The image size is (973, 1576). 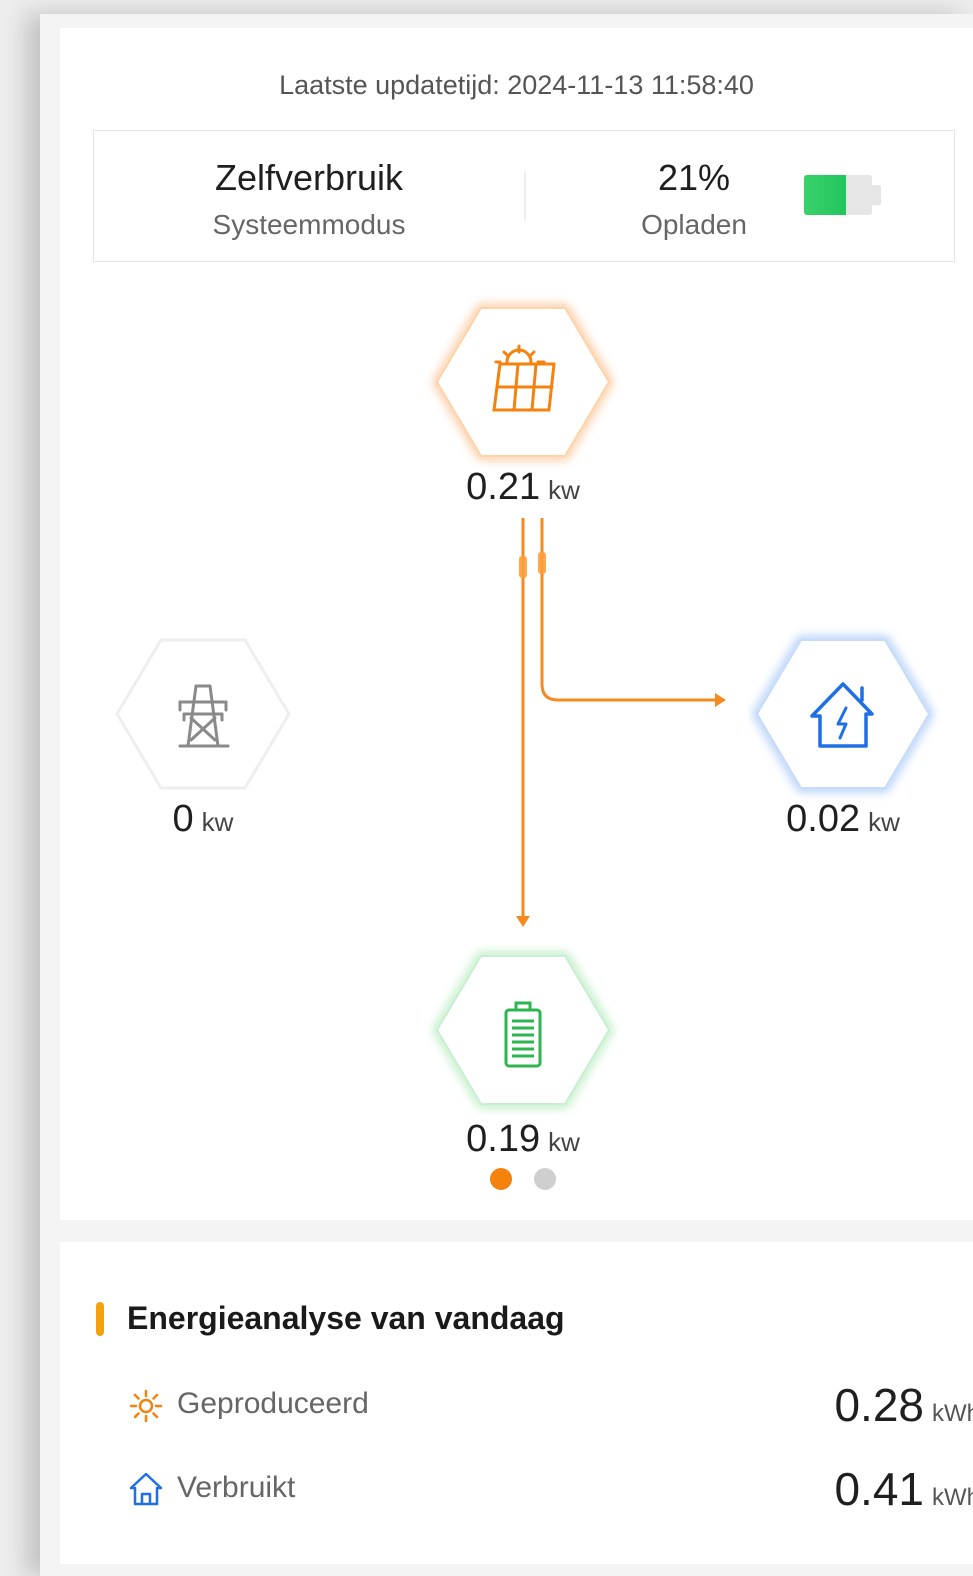 I want to click on home-power-unit: kw, so click(x=884, y=822).